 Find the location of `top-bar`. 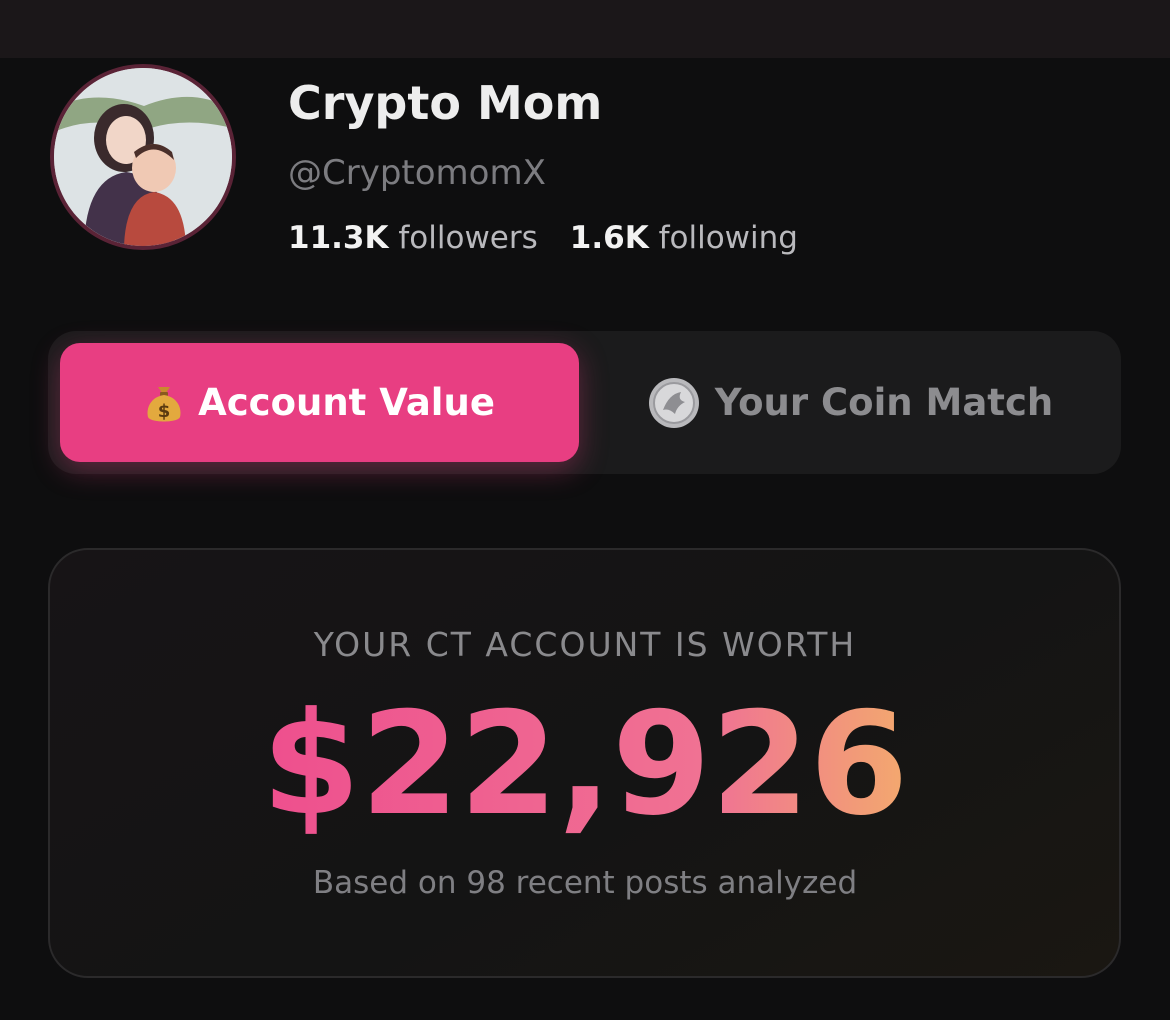

top-bar is located at coordinates (585, 29).